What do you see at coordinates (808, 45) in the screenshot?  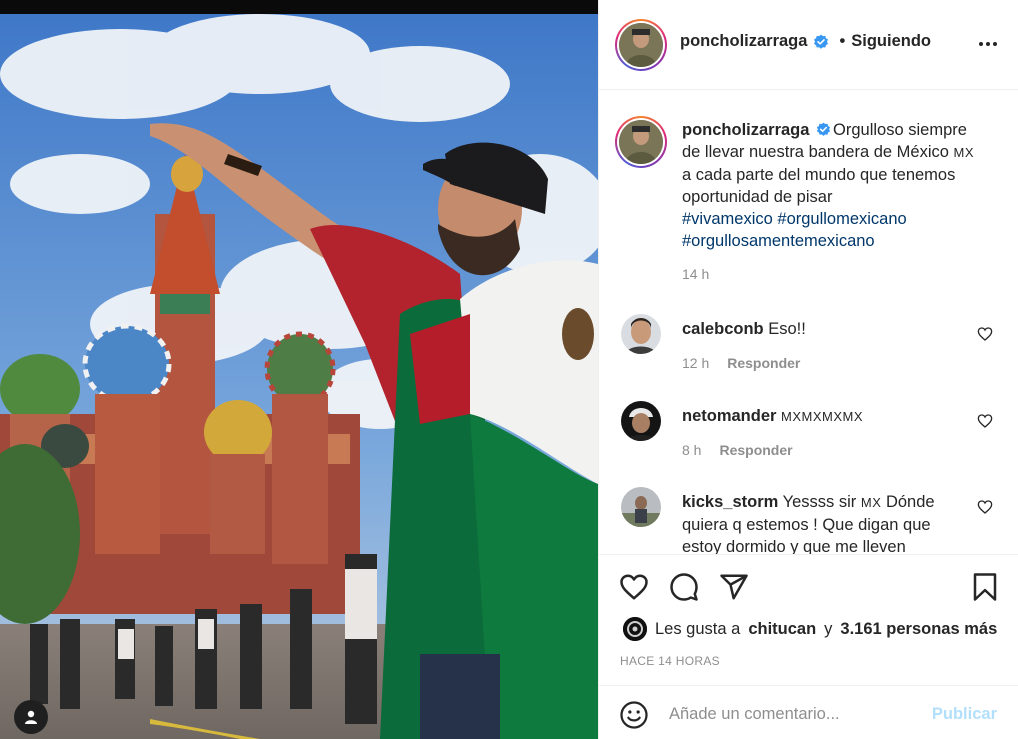 I see `post-header: poncholizarraga • Siguiendo` at bounding box center [808, 45].